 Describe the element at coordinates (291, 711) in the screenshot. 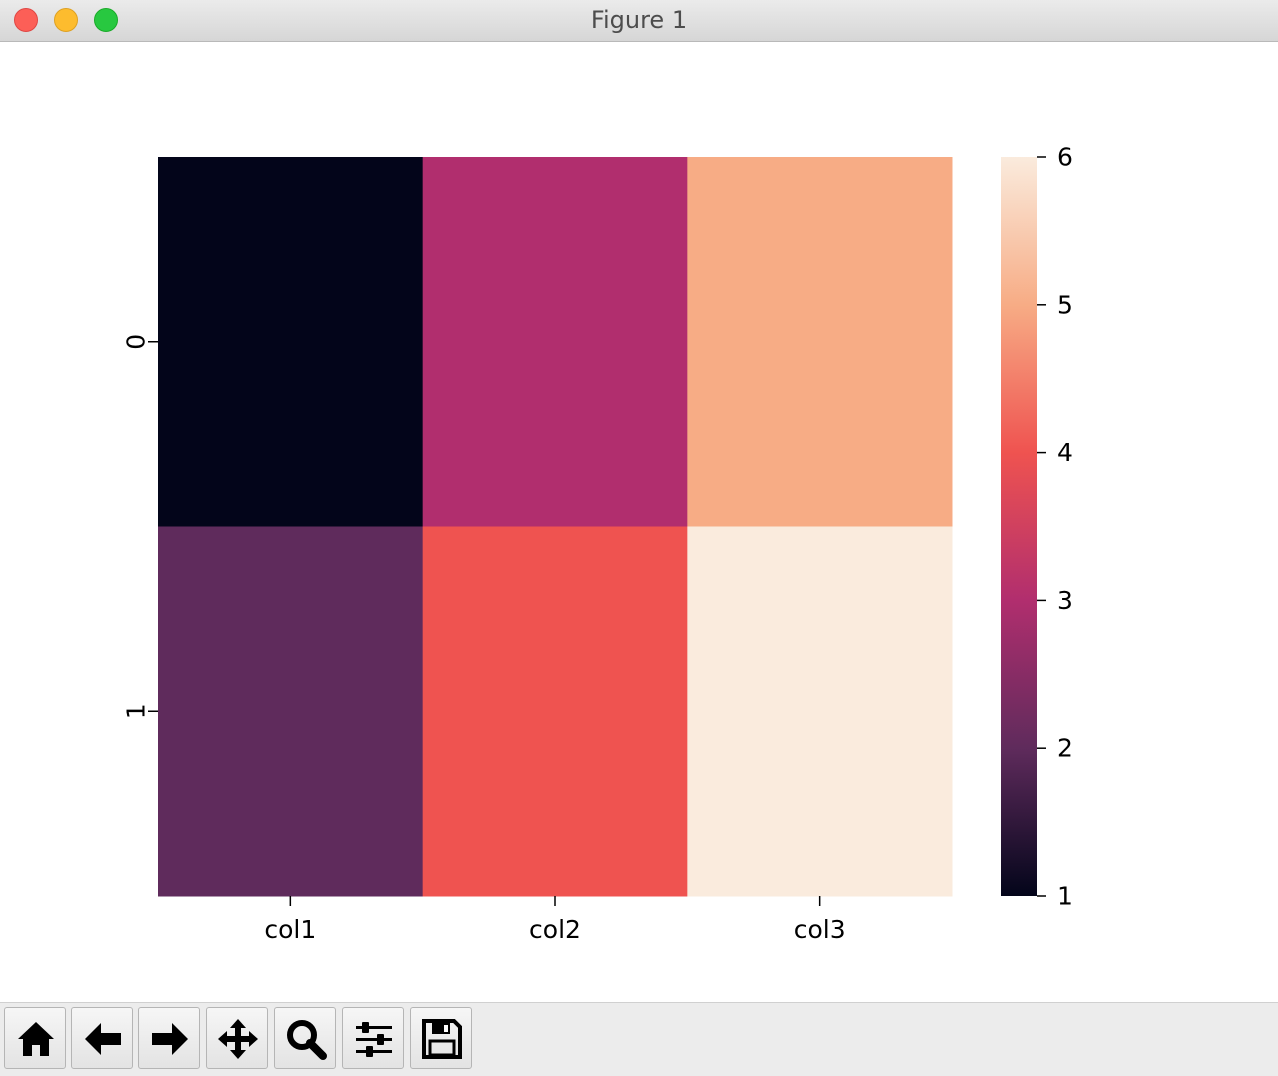

I see `heatmap-cell-1-col1` at that location.